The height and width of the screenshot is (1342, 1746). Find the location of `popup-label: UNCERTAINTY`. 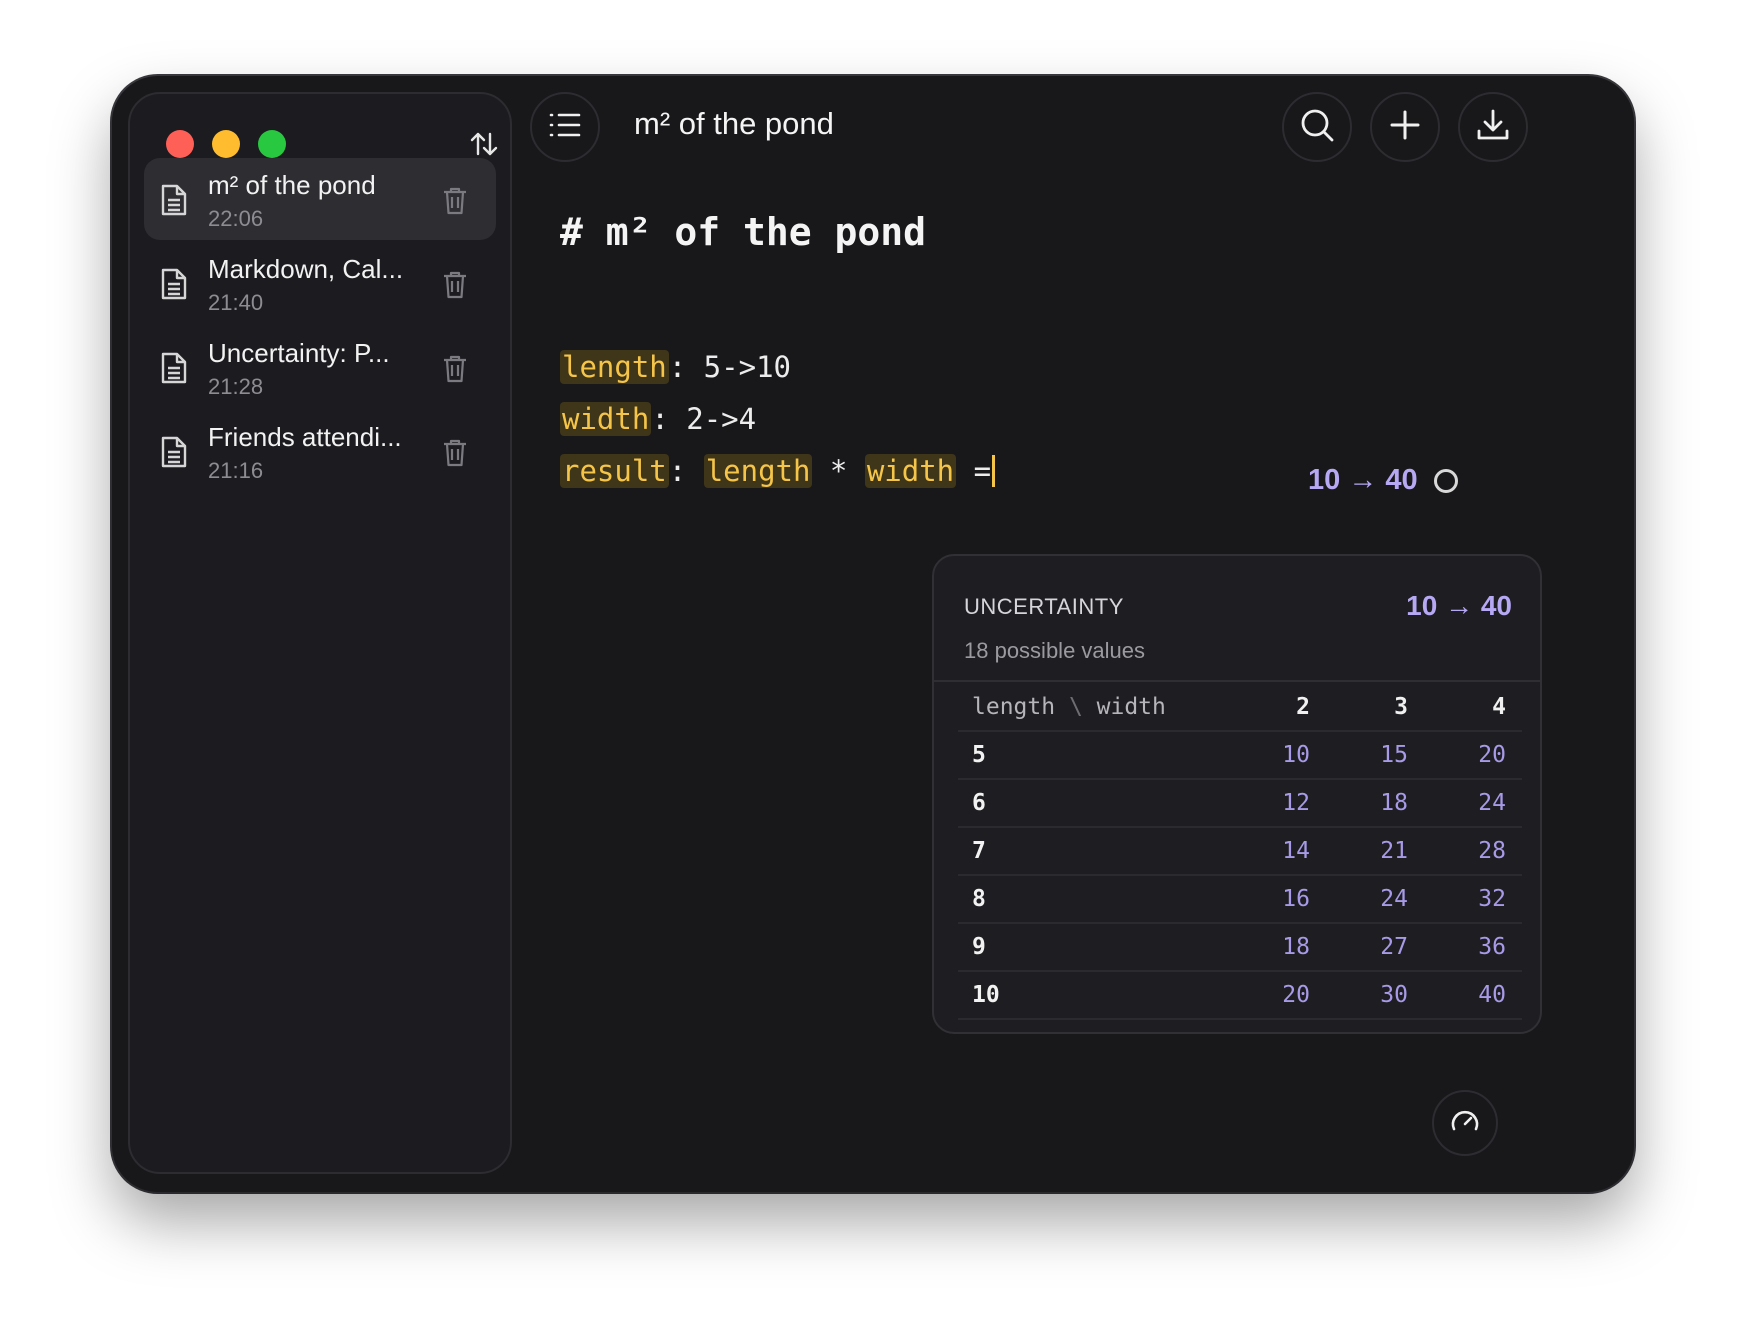

popup-label: UNCERTAINTY is located at coordinates (1044, 606).